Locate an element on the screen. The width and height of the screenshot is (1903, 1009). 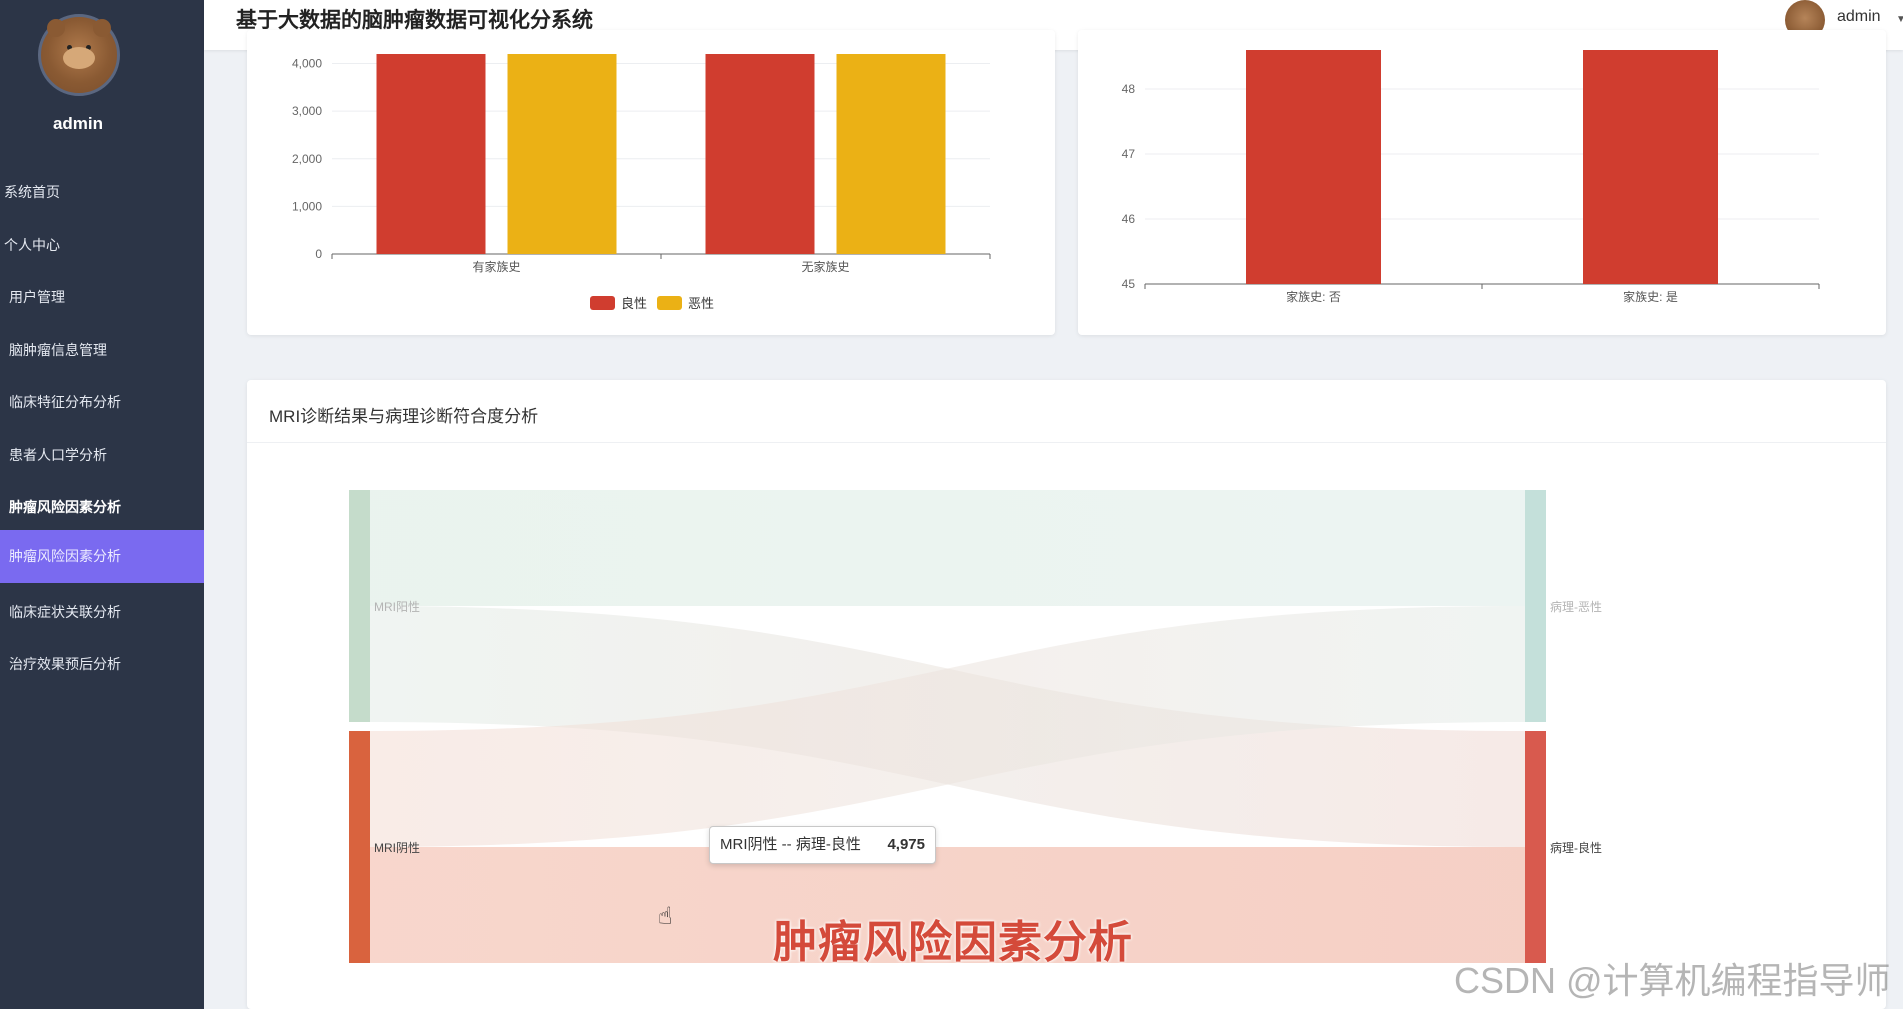
x-tick-label: 家族史: 否 is located at coordinates (1313, 296).